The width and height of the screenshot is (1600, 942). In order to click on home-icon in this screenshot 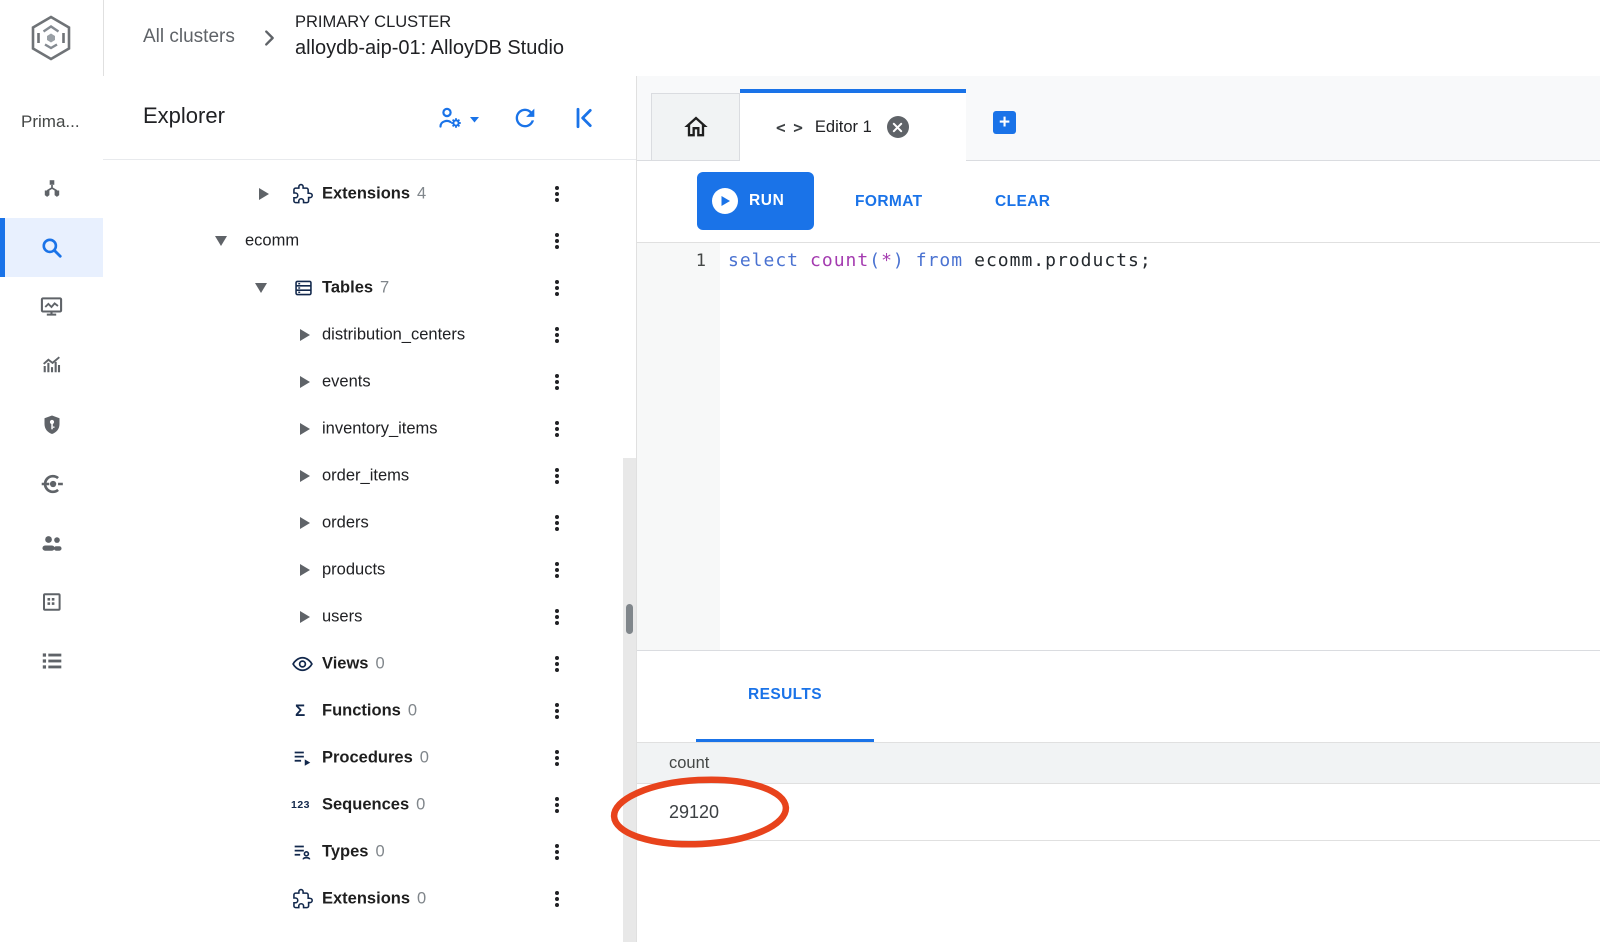, I will do `click(695, 126)`.